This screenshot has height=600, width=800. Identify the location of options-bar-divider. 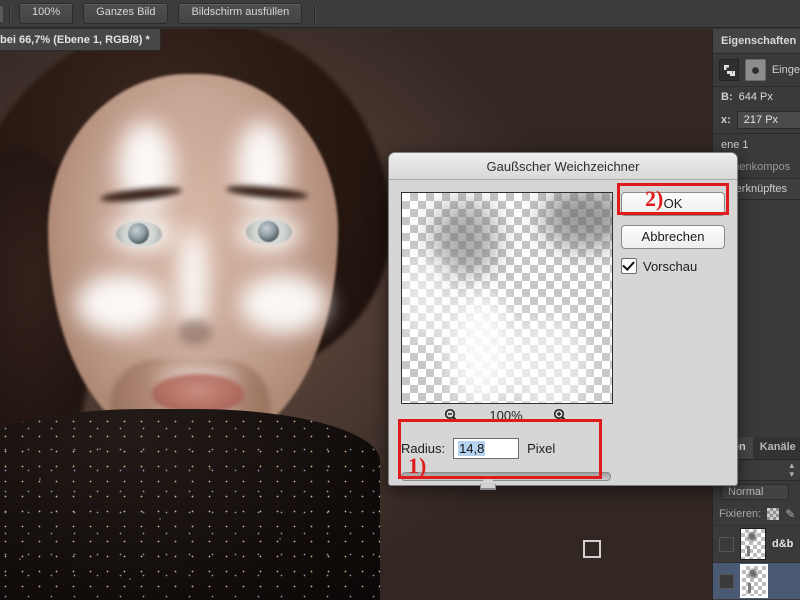
(10, 13).